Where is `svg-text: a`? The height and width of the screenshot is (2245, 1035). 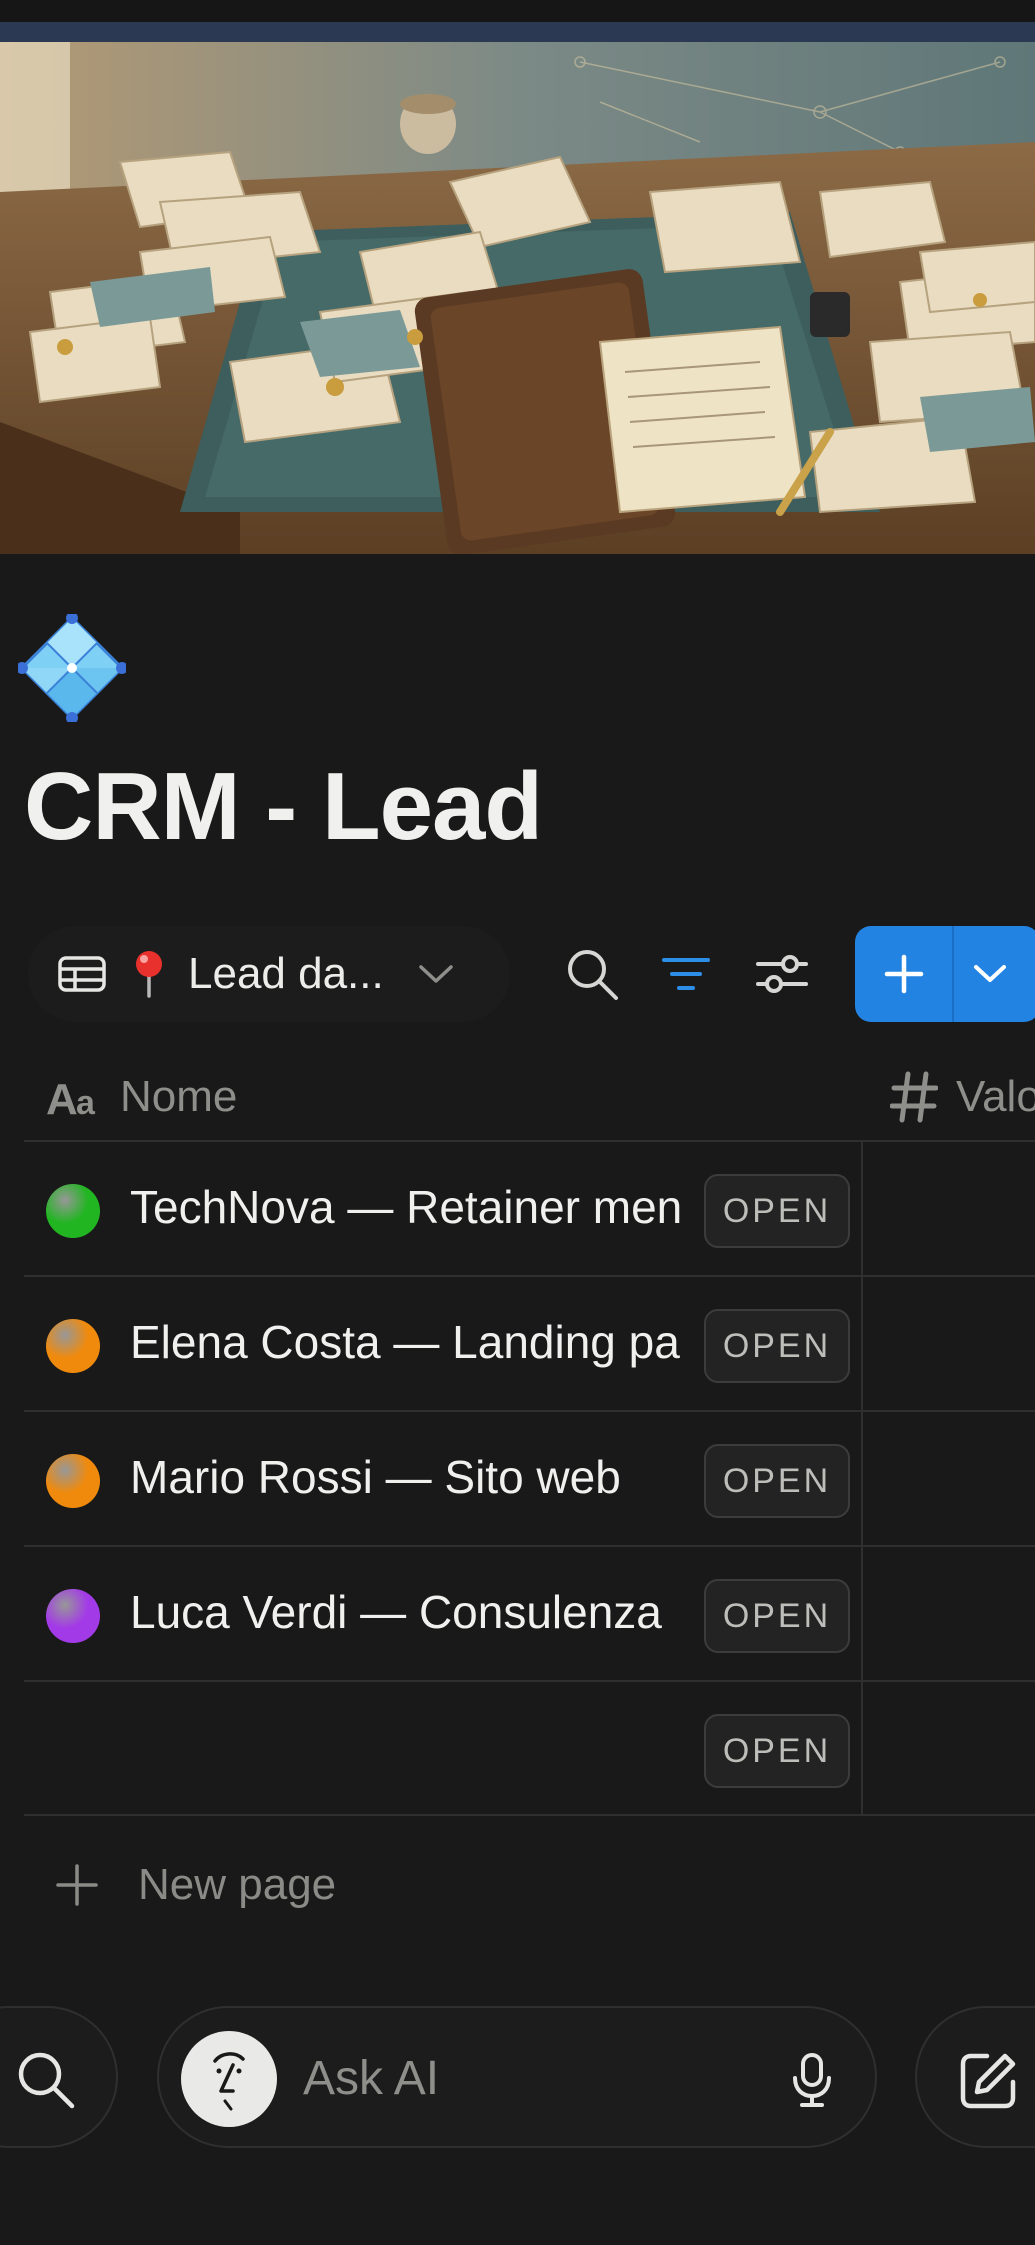 svg-text: a is located at coordinates (86, 1103).